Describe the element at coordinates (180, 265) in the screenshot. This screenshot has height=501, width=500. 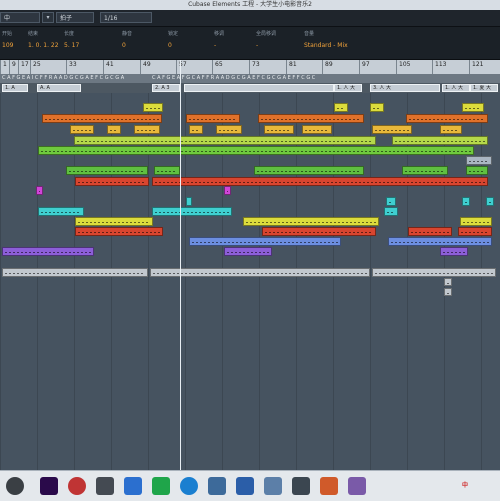
I see `project-cursor` at that location.